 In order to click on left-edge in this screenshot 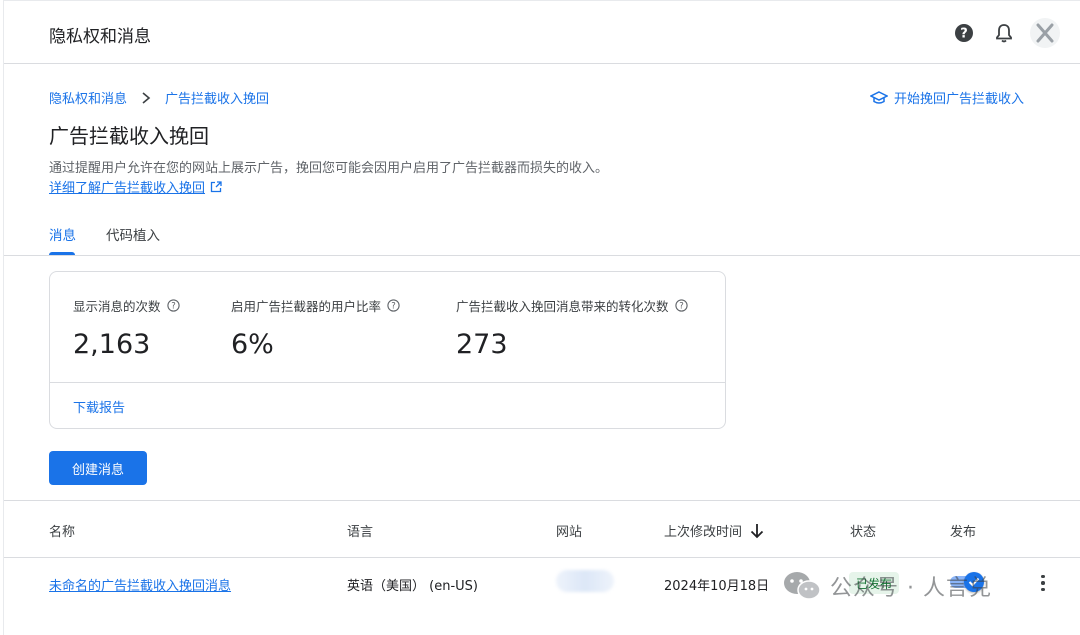, I will do `click(2, 317)`.